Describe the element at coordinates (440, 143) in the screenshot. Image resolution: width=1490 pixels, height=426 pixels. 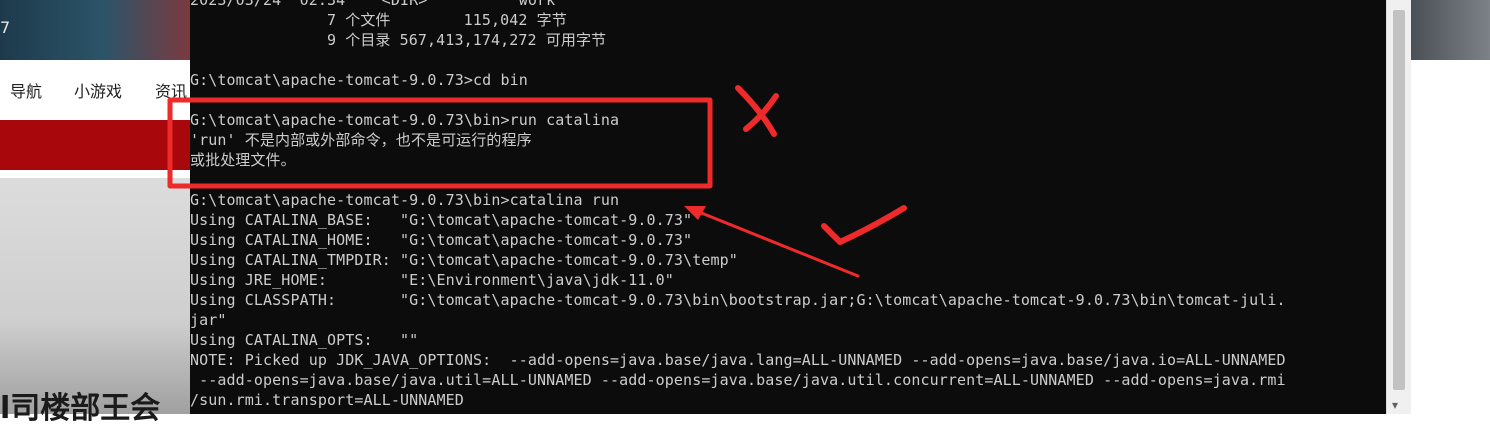
I see `highlight-box` at that location.